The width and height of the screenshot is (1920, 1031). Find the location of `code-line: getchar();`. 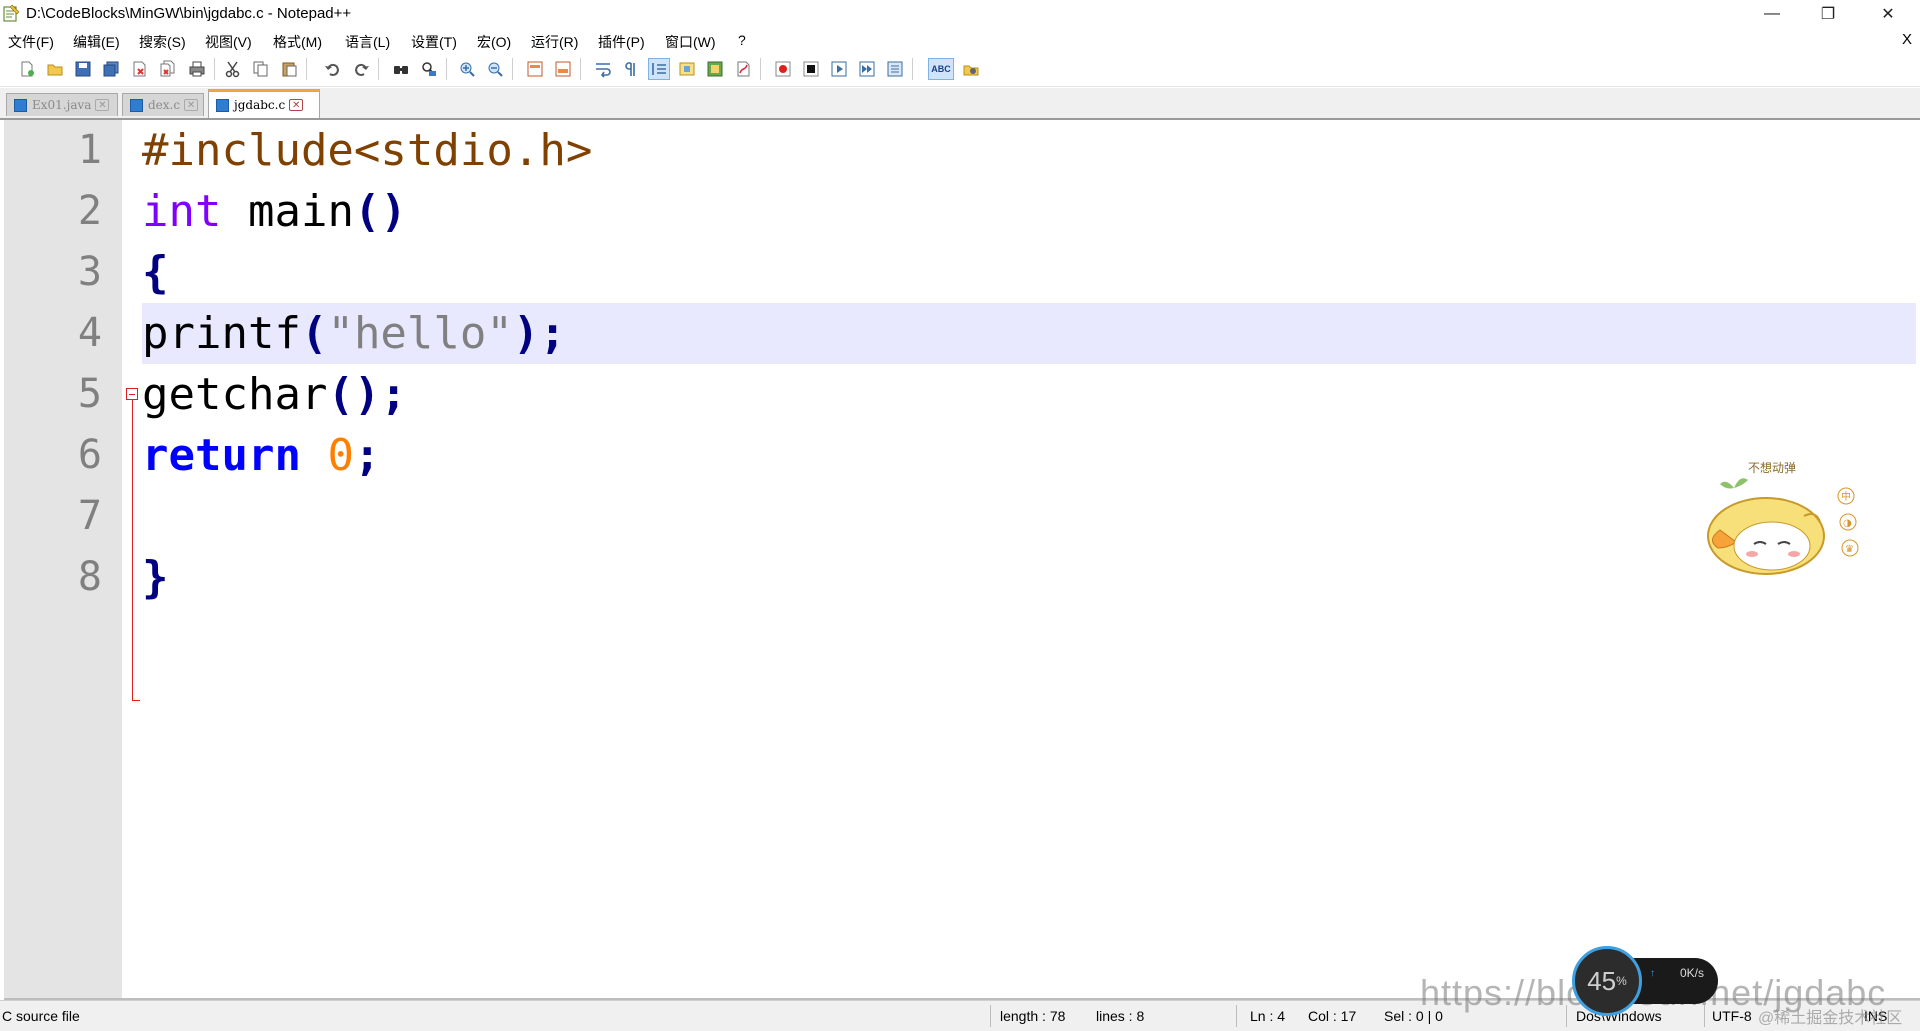

code-line: getchar(); is located at coordinates (274, 394).